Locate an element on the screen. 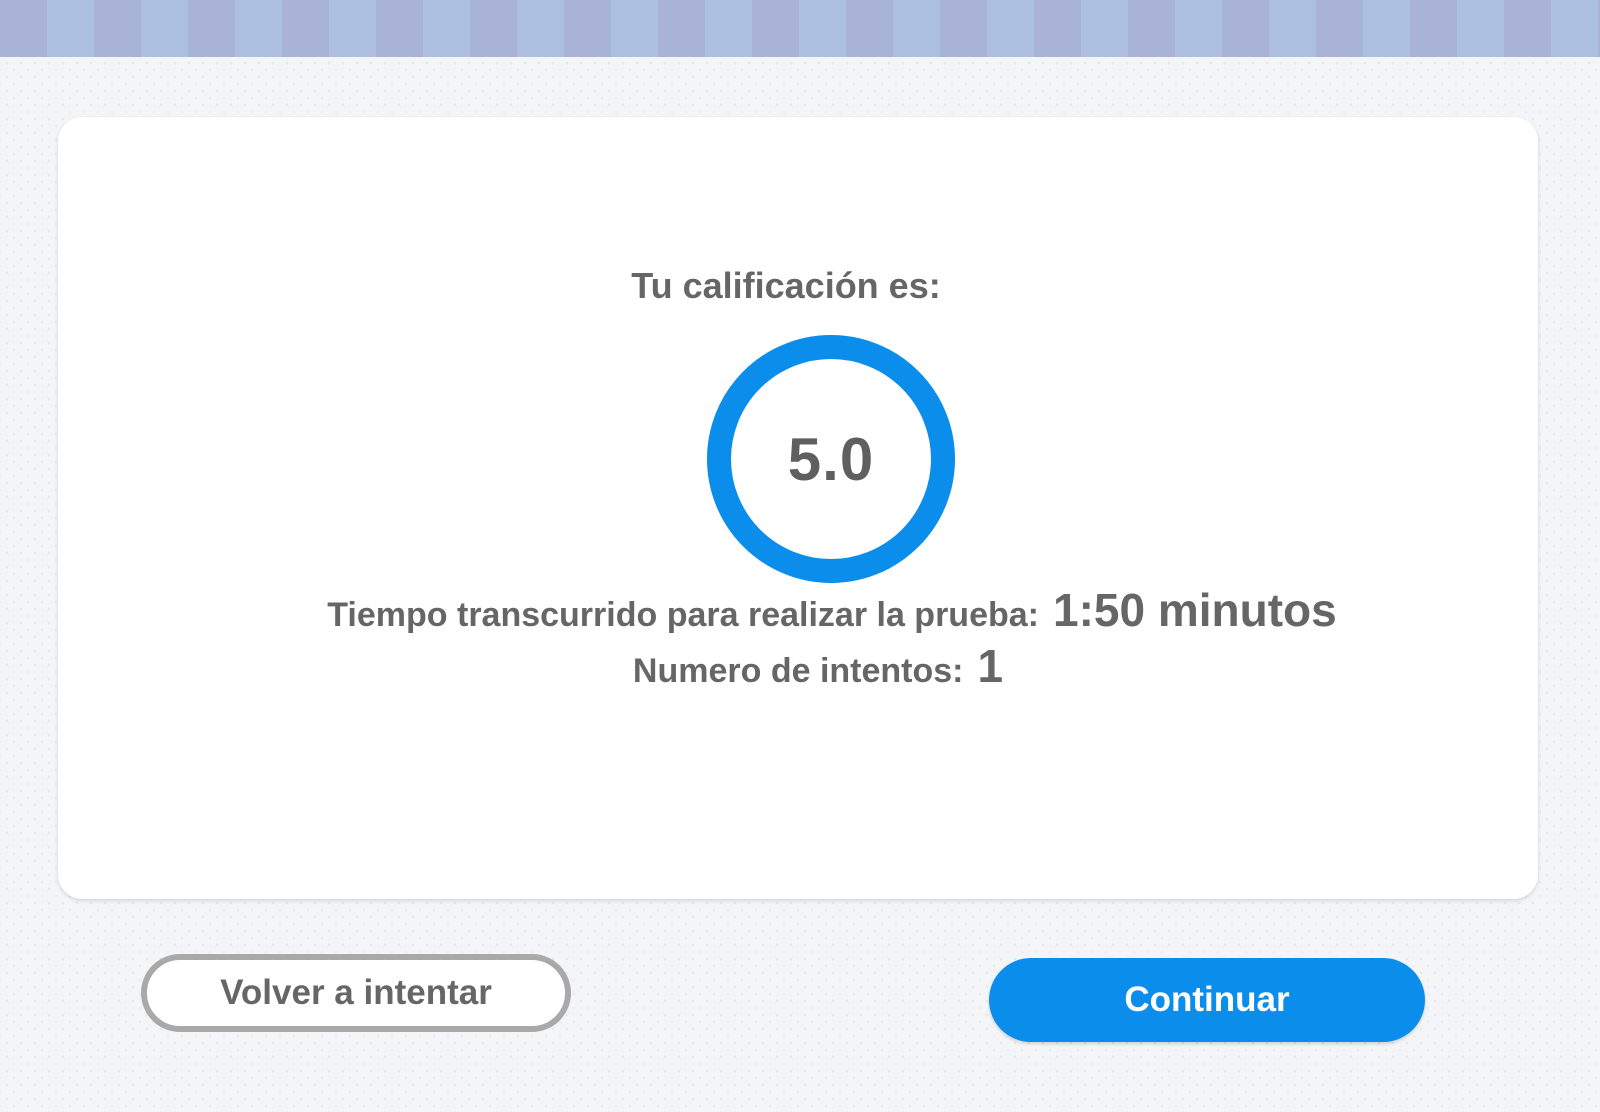 The image size is (1600, 1112). retry-button: Volver a intentar is located at coordinates (356, 993).